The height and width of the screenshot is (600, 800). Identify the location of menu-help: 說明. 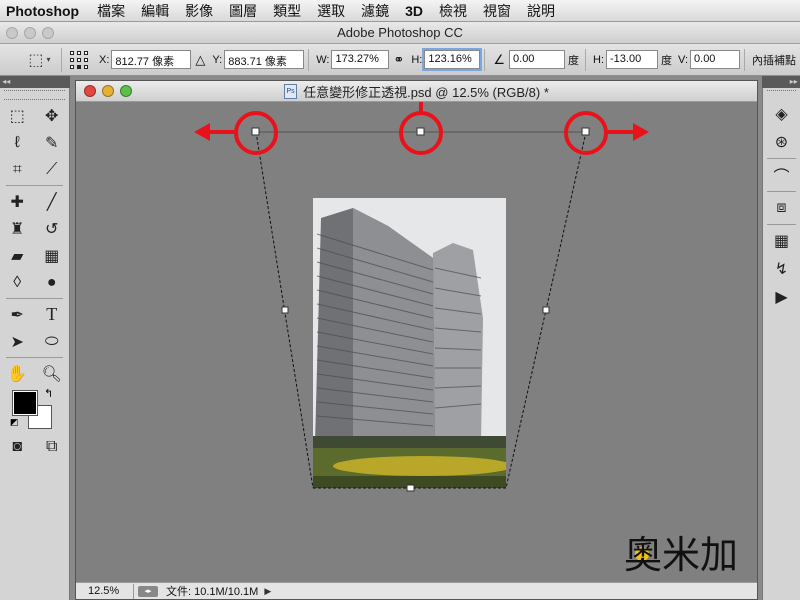
(541, 11).